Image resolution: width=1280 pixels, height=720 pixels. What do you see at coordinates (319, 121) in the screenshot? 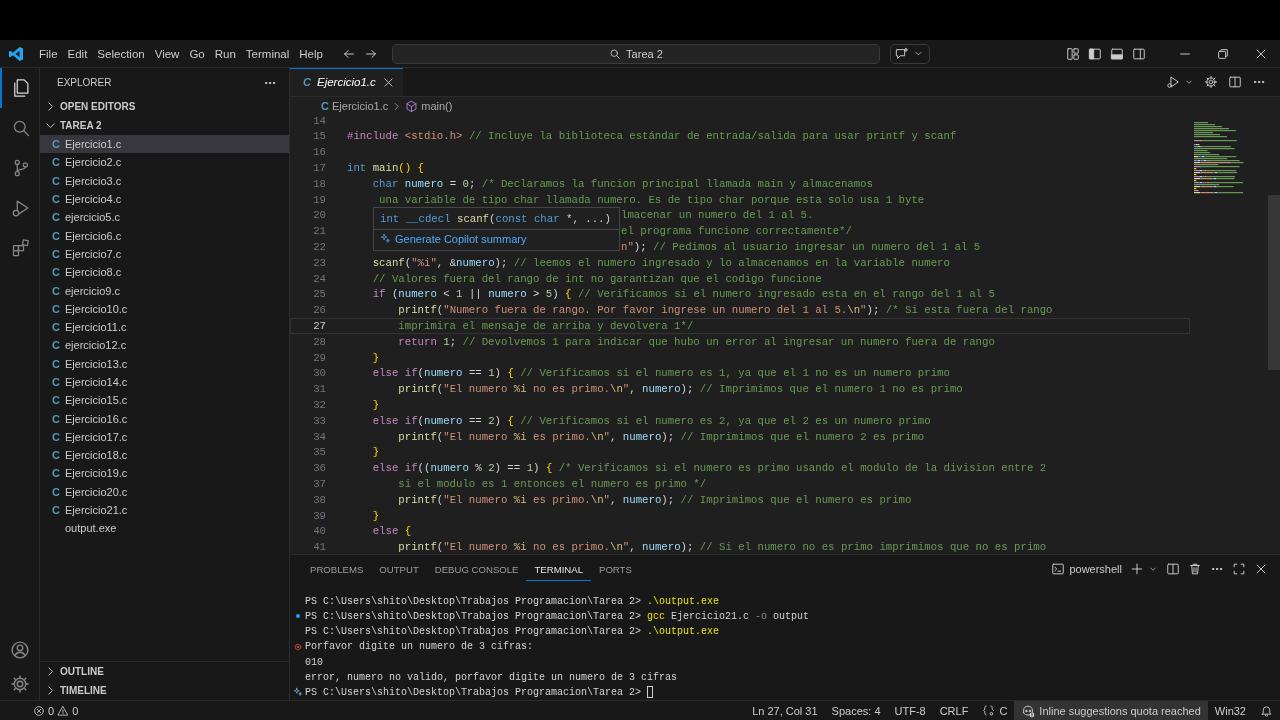
I see `line-number: 14` at bounding box center [319, 121].